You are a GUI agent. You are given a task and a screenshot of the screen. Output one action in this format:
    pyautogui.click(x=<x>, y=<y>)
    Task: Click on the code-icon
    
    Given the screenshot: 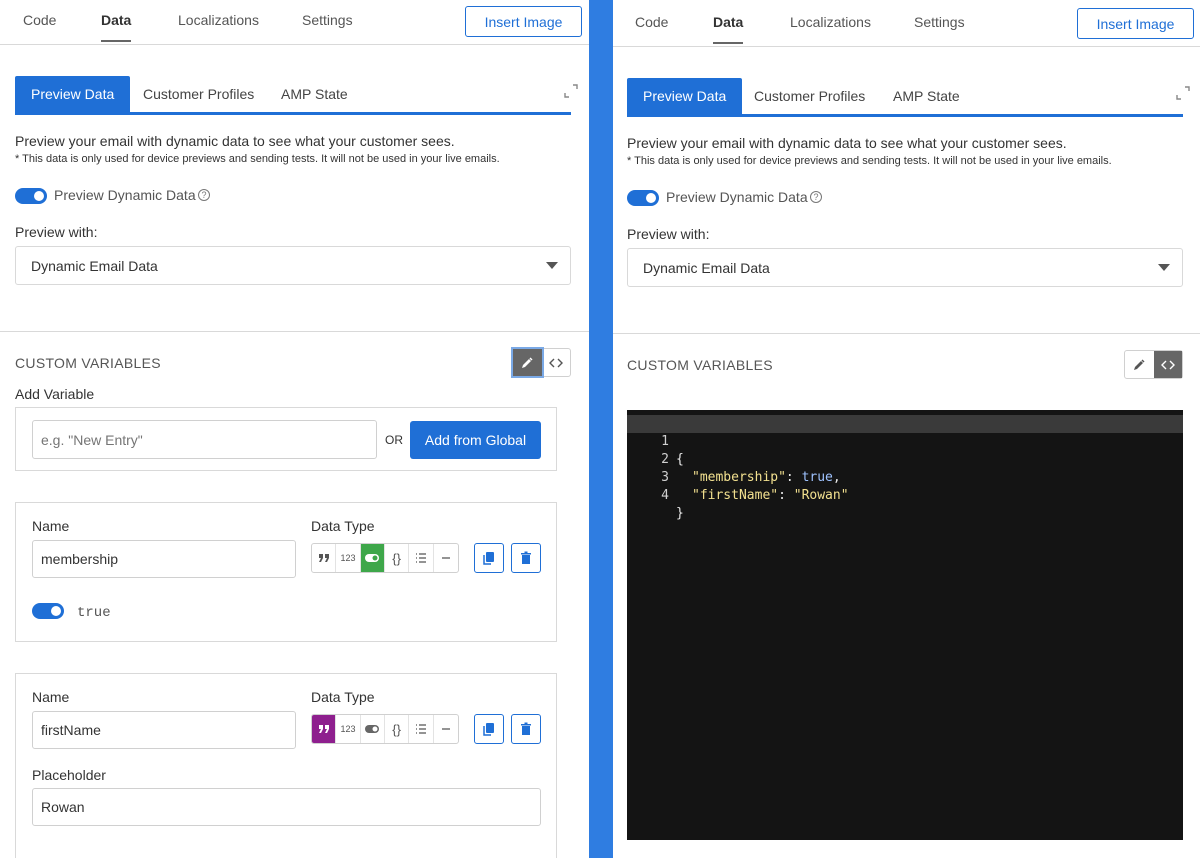 What is the action you would take?
    pyautogui.click(x=555, y=362)
    